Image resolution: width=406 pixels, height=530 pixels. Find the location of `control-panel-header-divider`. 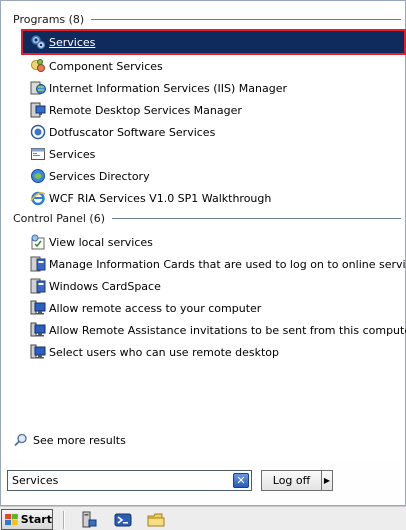

control-panel-header-divider is located at coordinates (256, 218).